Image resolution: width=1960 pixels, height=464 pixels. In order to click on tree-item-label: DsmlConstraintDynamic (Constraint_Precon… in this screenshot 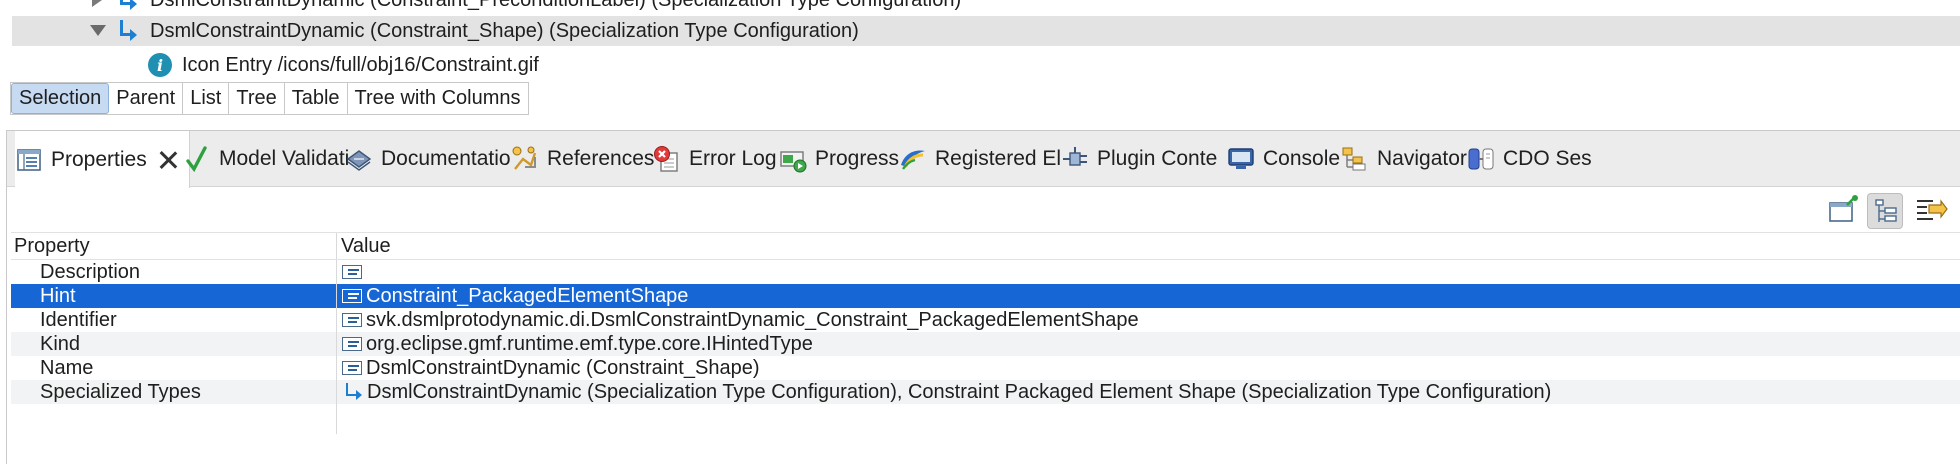, I will do `click(555, 6)`.